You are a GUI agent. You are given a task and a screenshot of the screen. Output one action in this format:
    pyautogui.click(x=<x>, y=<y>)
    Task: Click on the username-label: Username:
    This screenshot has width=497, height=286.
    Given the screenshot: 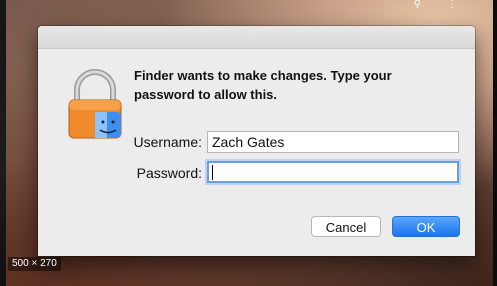 What is the action you would take?
    pyautogui.click(x=167, y=142)
    